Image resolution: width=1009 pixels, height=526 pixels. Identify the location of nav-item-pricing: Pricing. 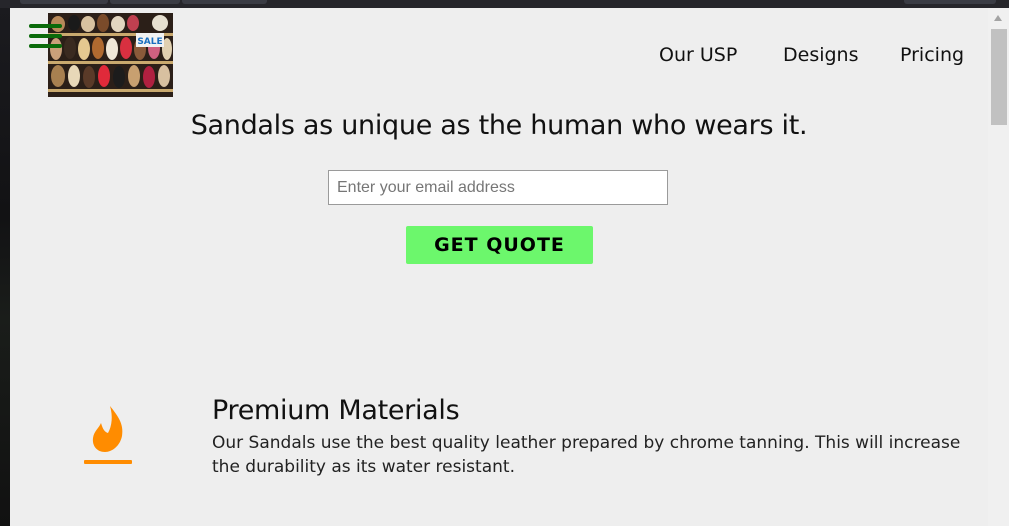
(932, 55).